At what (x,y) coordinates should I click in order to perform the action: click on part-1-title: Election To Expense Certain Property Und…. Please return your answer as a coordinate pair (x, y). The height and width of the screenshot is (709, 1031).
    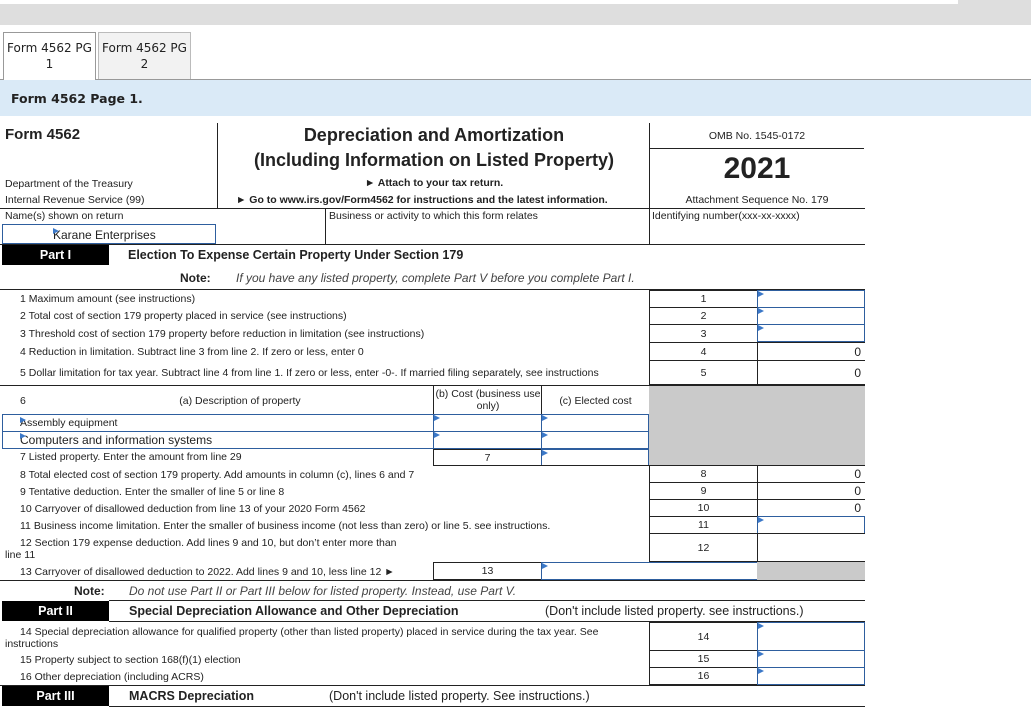
    Looking at the image, I should click on (296, 255).